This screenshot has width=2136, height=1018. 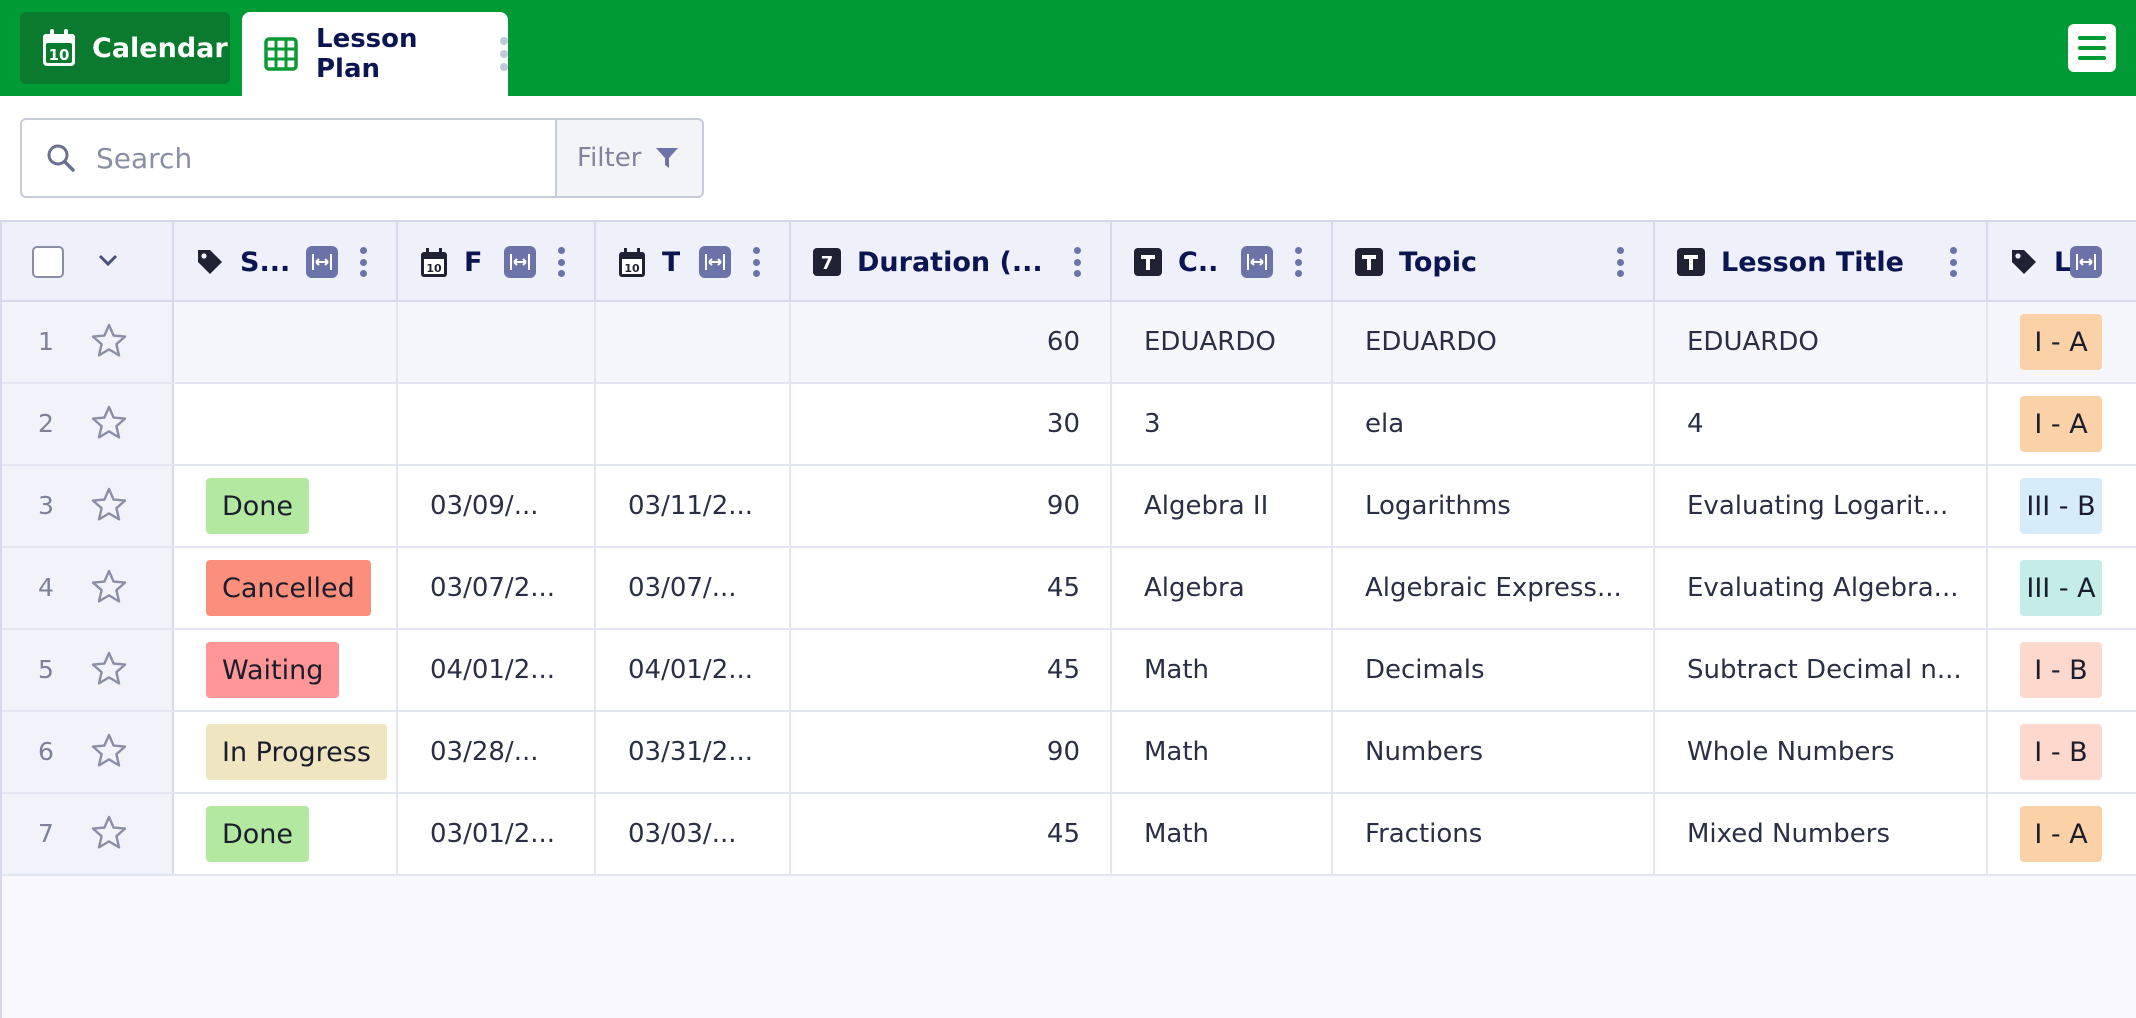 I want to click on column-header-level: L, so click(x=2062, y=262).